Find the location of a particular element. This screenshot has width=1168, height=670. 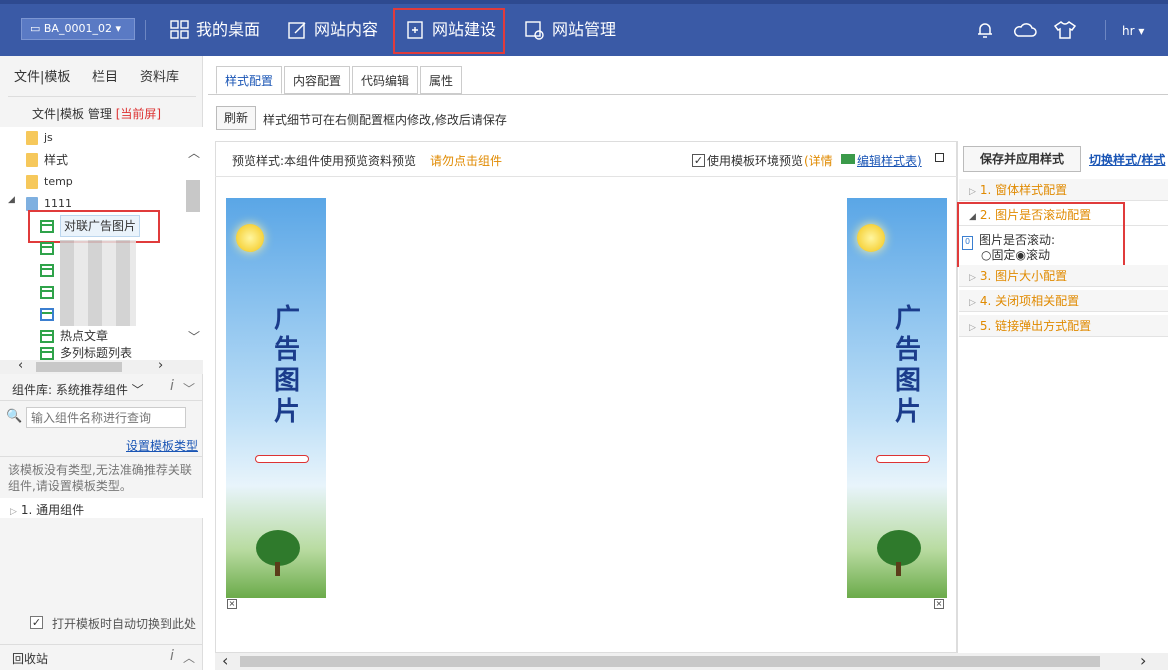

tree-label: 对联广告图片 is located at coordinates (100, 226).